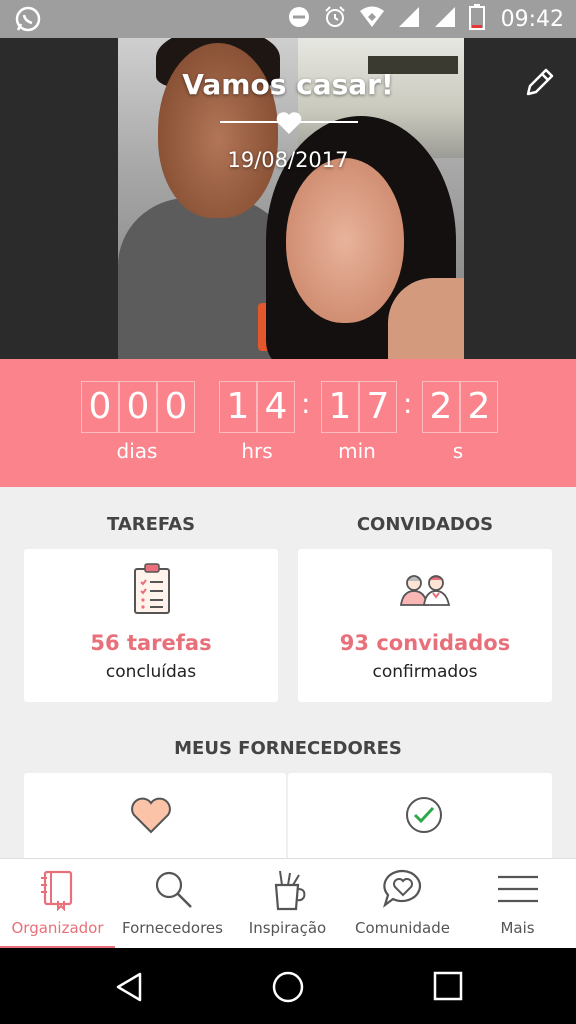  I want to click on vendors-heading: MEUS FORNECEDORES, so click(288, 748).